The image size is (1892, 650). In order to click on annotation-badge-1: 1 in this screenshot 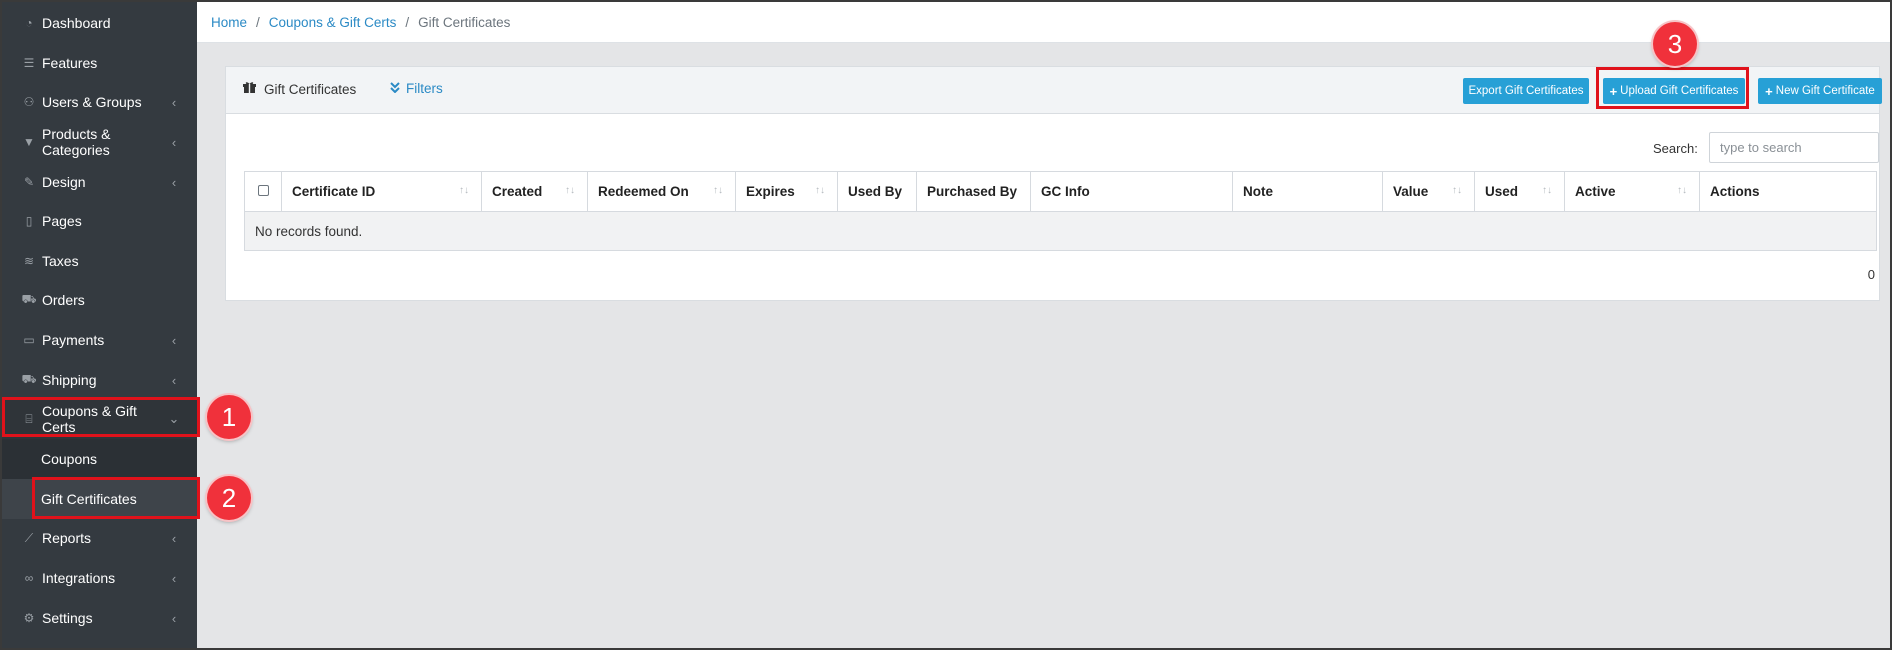, I will do `click(229, 417)`.